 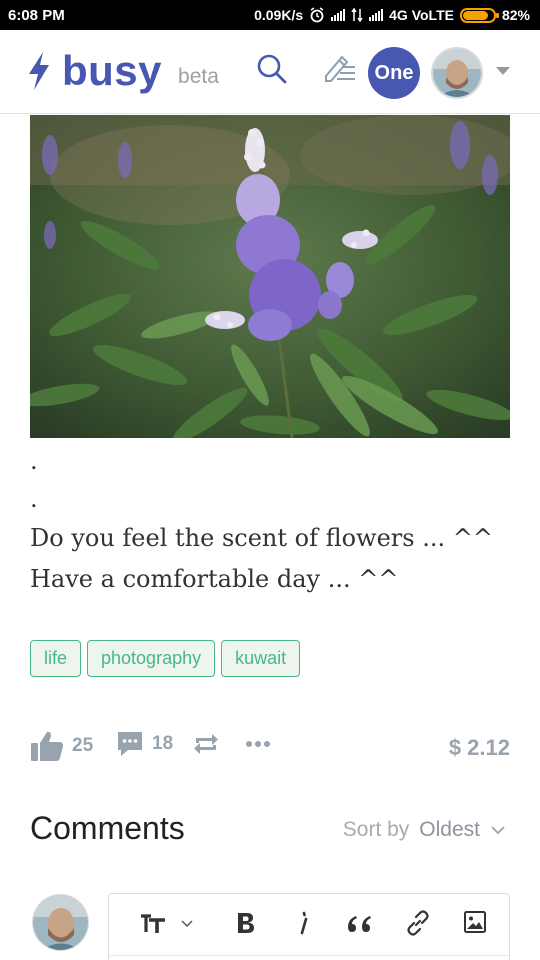 What do you see at coordinates (198, 76) in the screenshot?
I see `beta-label: beta` at bounding box center [198, 76].